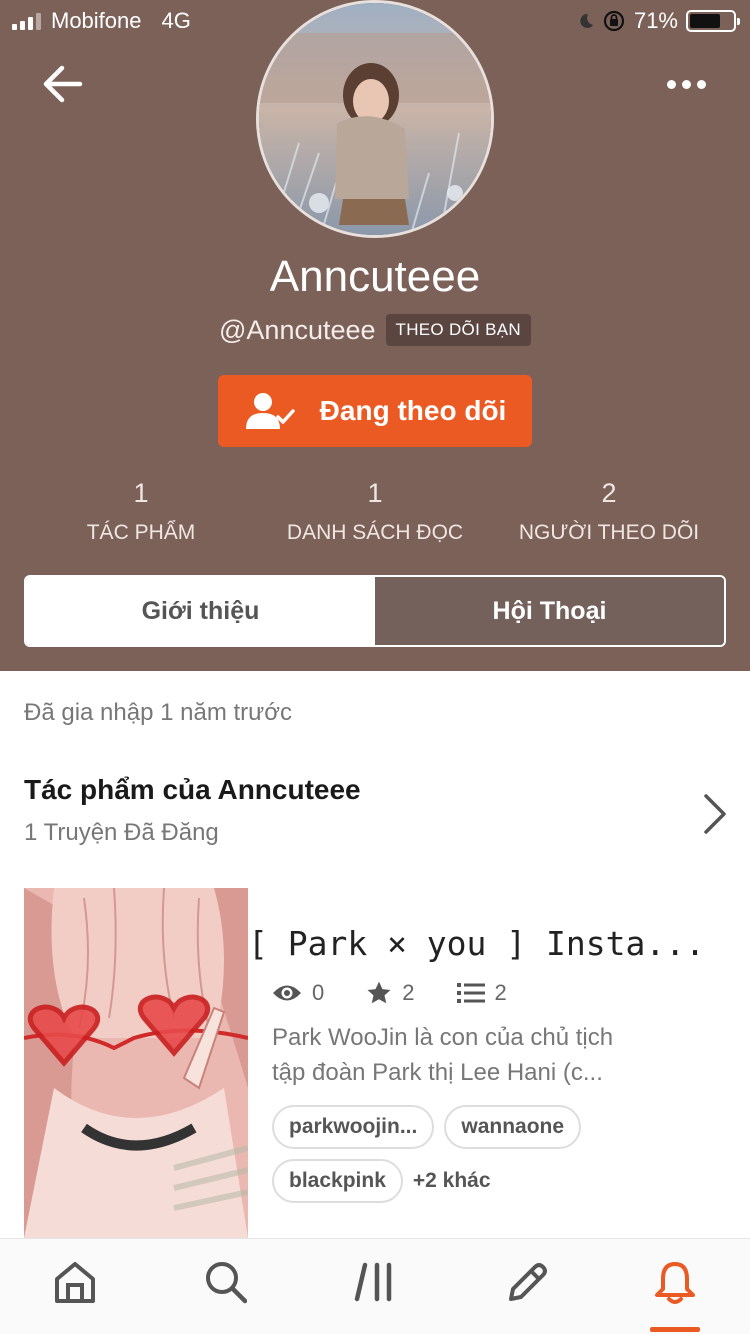  What do you see at coordinates (379, 992) in the screenshot?
I see `star-icon` at bounding box center [379, 992].